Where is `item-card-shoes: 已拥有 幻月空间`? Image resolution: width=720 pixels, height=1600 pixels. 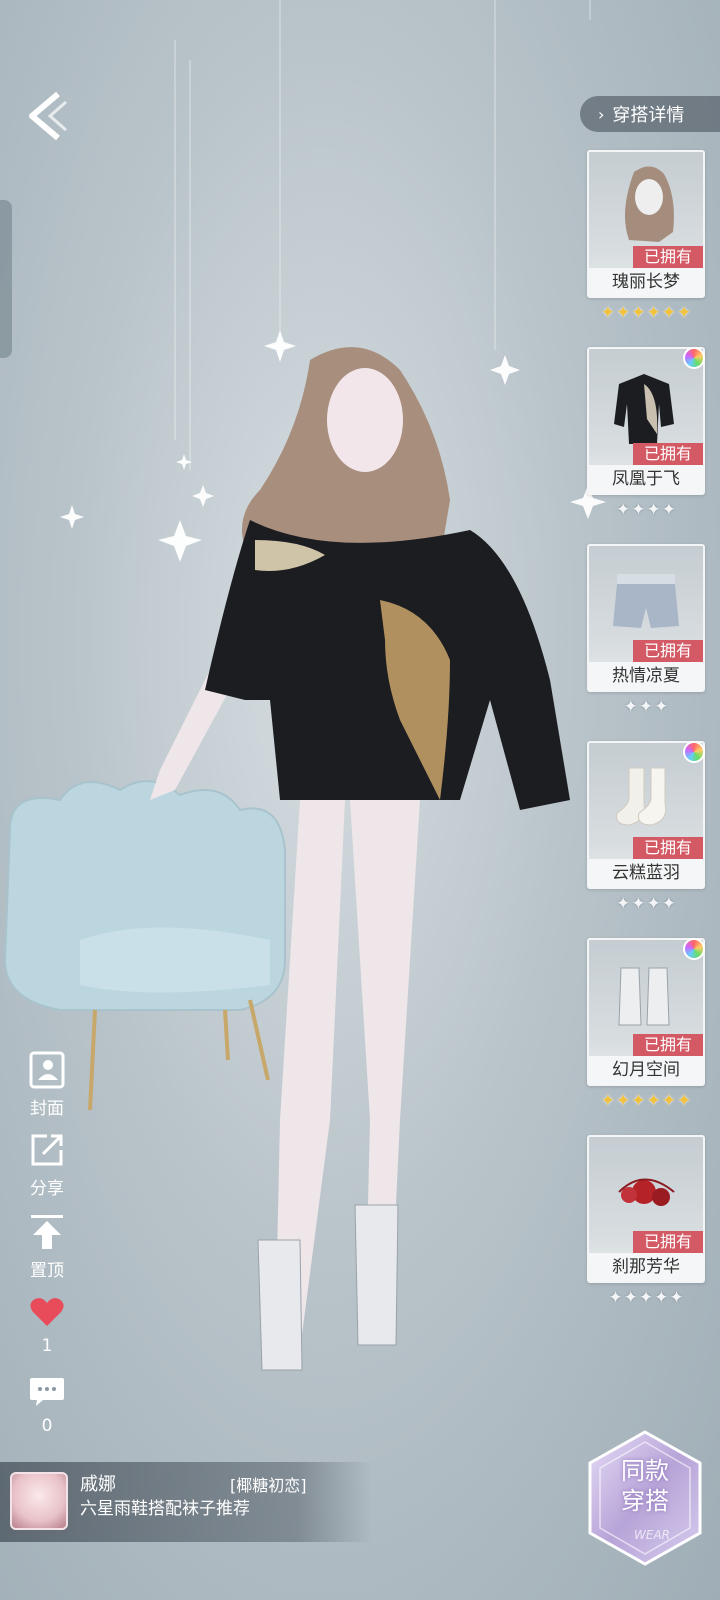
item-card-shoes: 已拥有 幻月空间 is located at coordinates (646, 1012).